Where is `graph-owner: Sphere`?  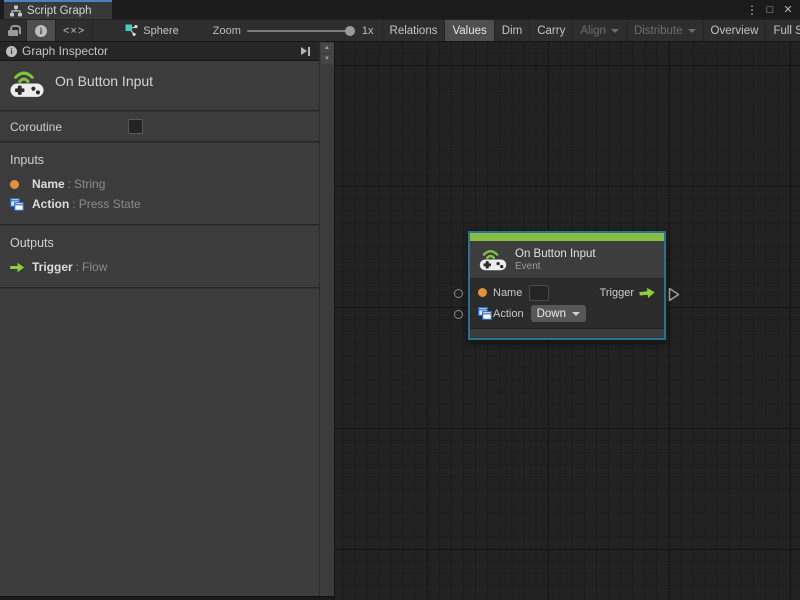 graph-owner: Sphere is located at coordinates (151, 30).